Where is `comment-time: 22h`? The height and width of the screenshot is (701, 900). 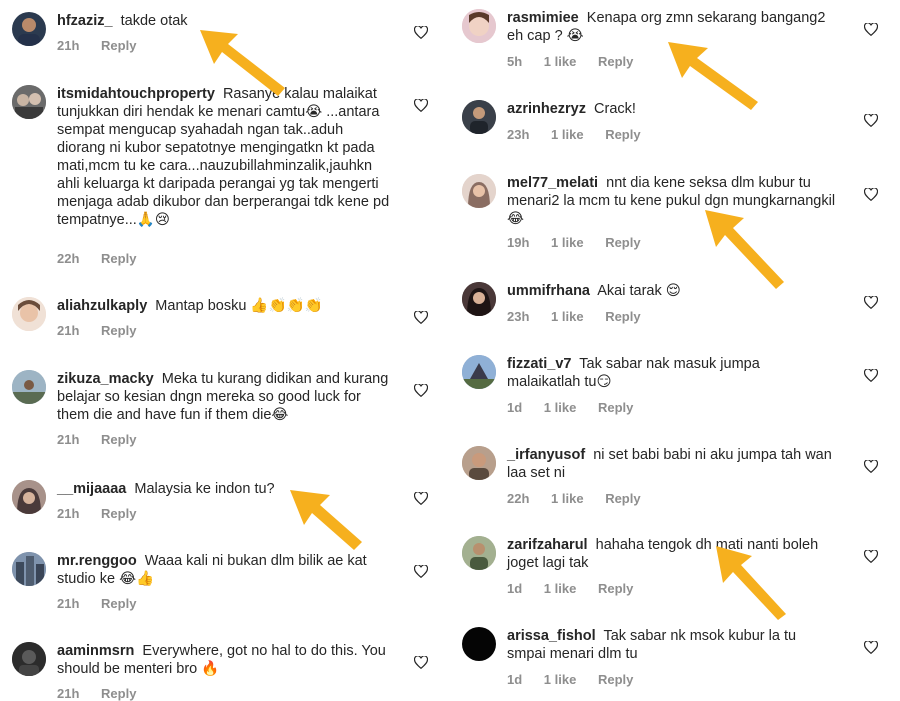
comment-time: 22h is located at coordinates (518, 498).